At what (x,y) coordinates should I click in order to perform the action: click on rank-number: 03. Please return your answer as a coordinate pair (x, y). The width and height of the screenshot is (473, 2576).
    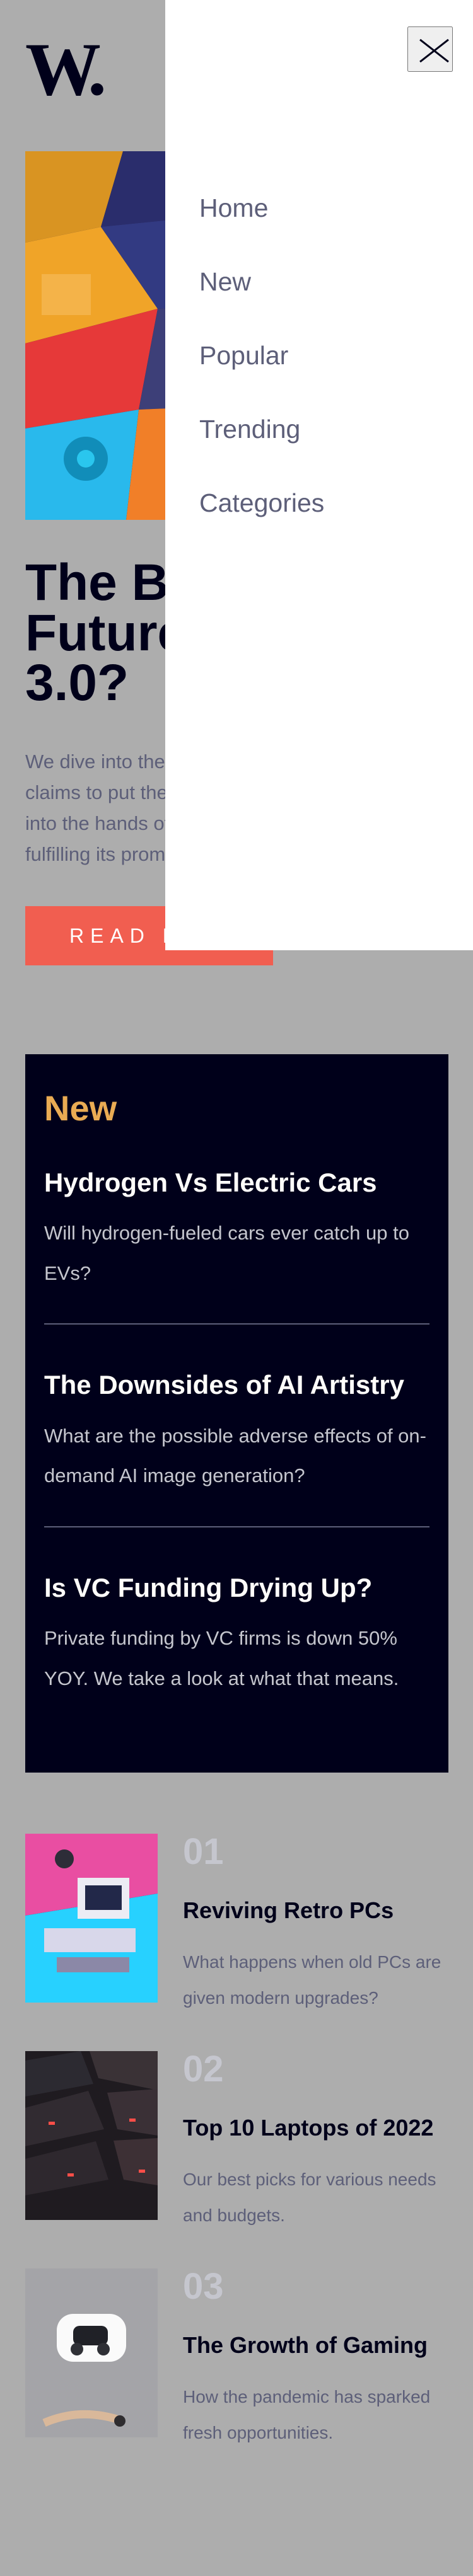
    Looking at the image, I should click on (204, 2286).